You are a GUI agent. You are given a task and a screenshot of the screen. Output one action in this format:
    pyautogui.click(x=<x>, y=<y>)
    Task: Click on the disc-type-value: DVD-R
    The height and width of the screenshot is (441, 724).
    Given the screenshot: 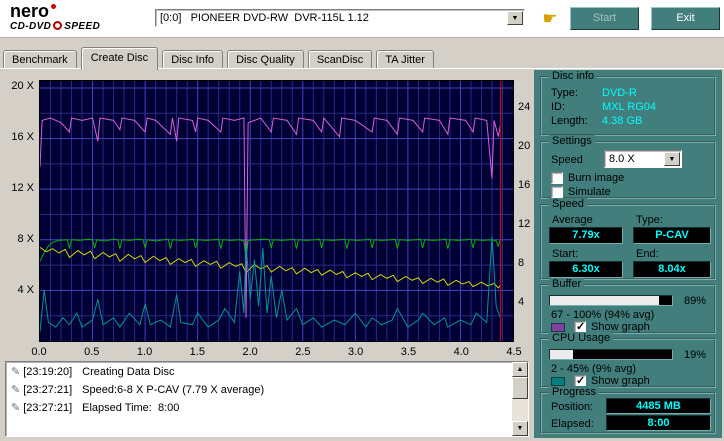 What is the action you would take?
    pyautogui.click(x=619, y=93)
    